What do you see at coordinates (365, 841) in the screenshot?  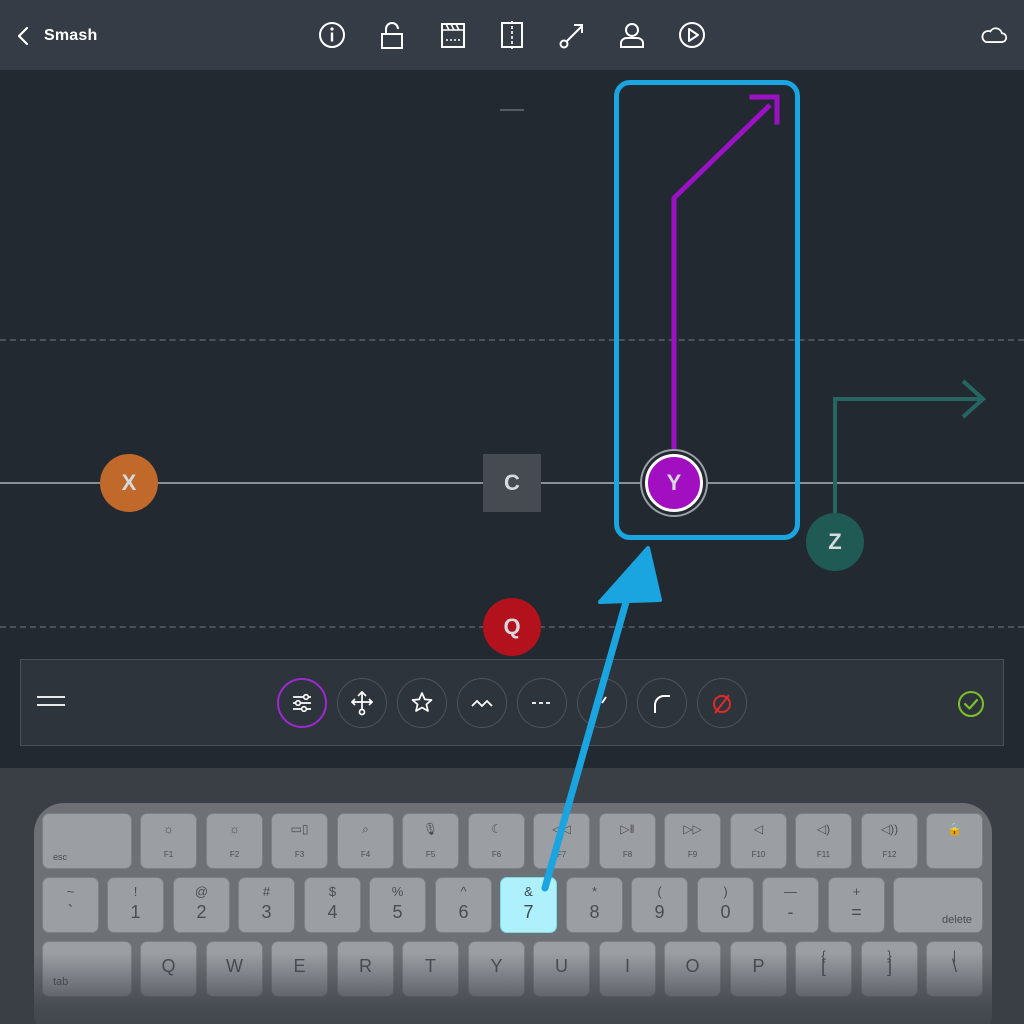 I see `key-f4: ⌕ F4` at bounding box center [365, 841].